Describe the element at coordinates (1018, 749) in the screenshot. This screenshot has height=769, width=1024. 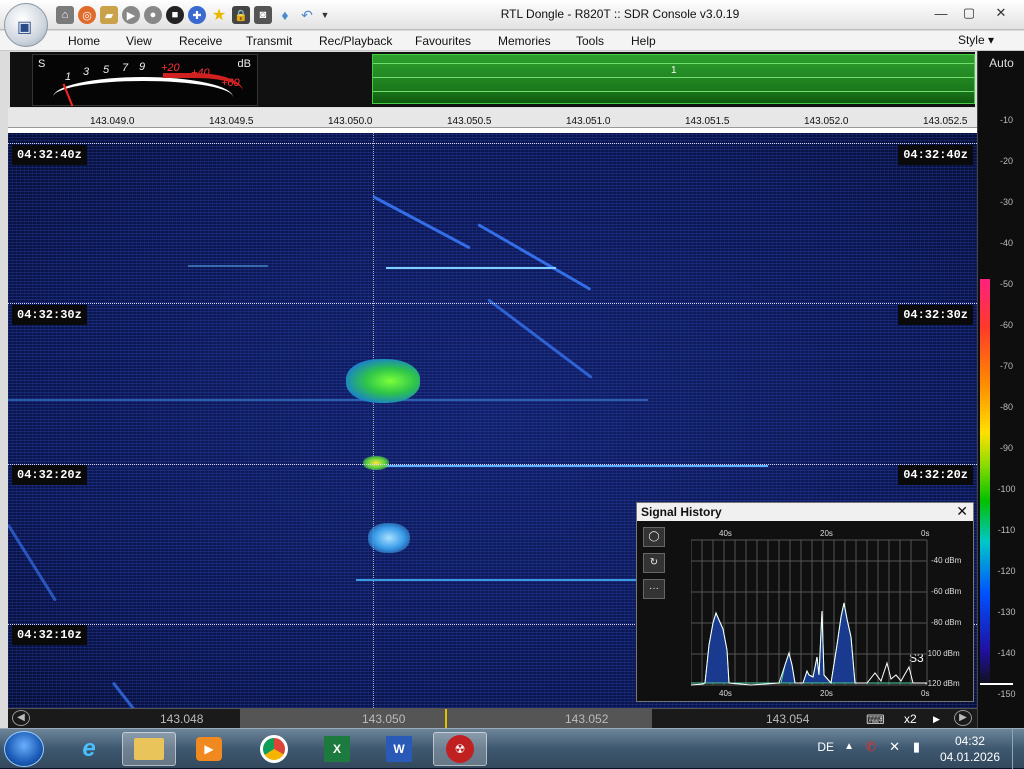
I see `show-desktop-button` at that location.